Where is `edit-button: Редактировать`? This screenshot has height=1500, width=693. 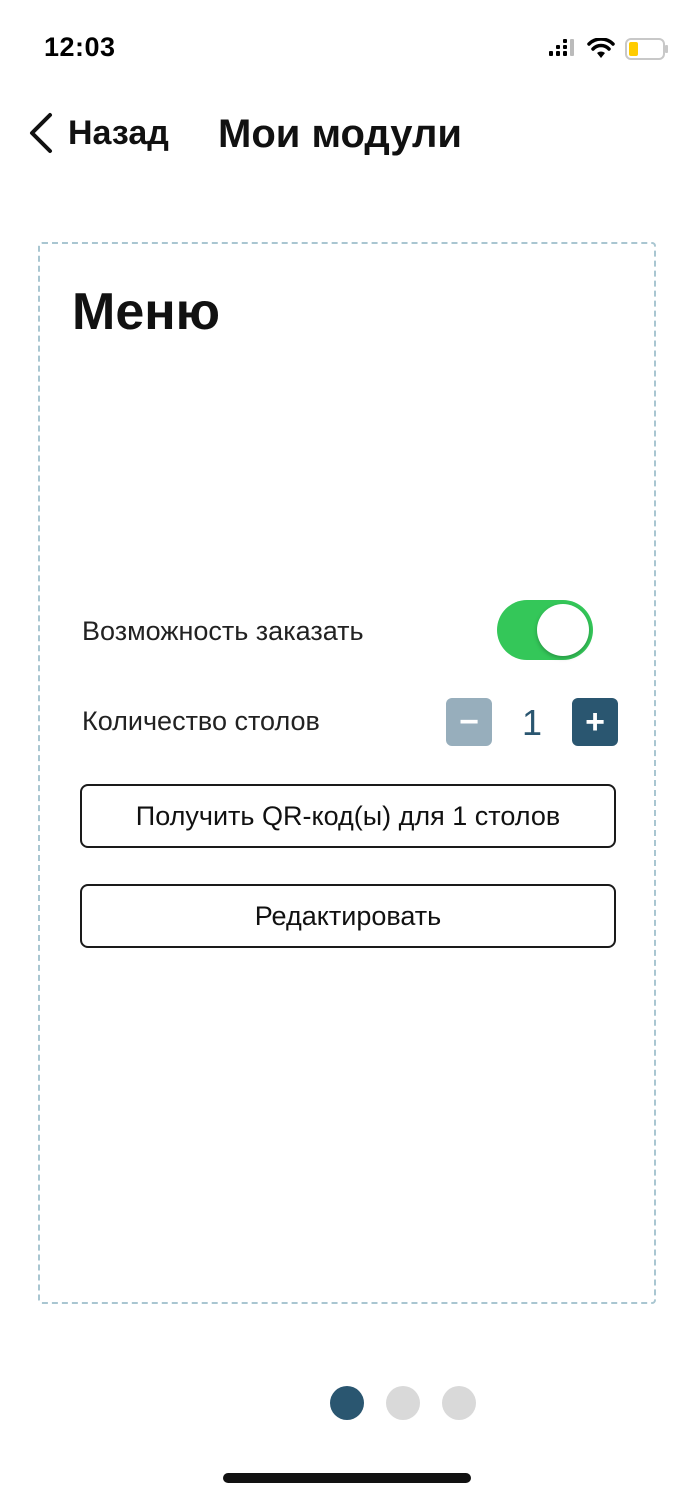 edit-button: Редактировать is located at coordinates (348, 916).